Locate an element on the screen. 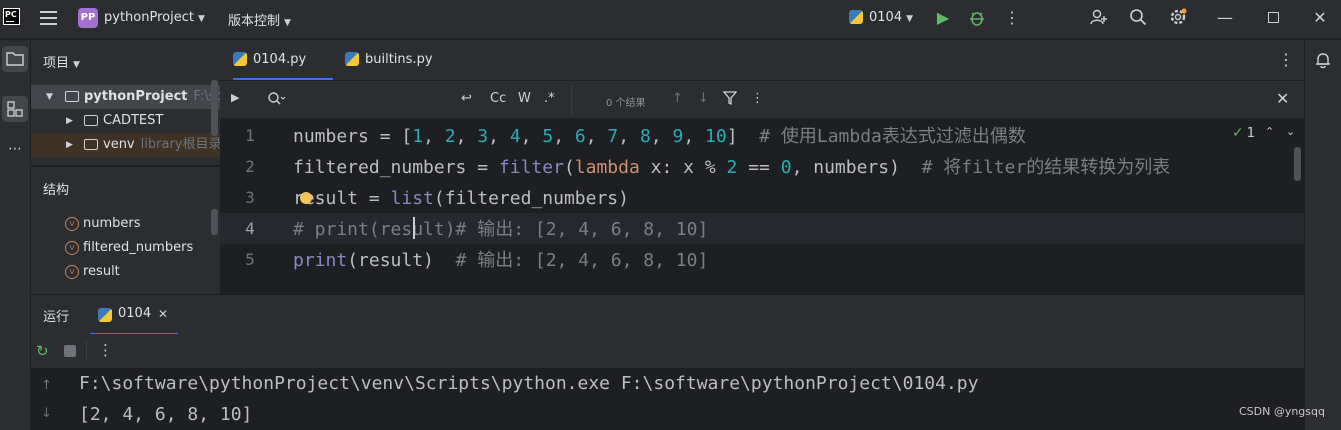  code-line: print(result) # 输出: [2, 4, 6, 8, 10] is located at coordinates (500, 260).